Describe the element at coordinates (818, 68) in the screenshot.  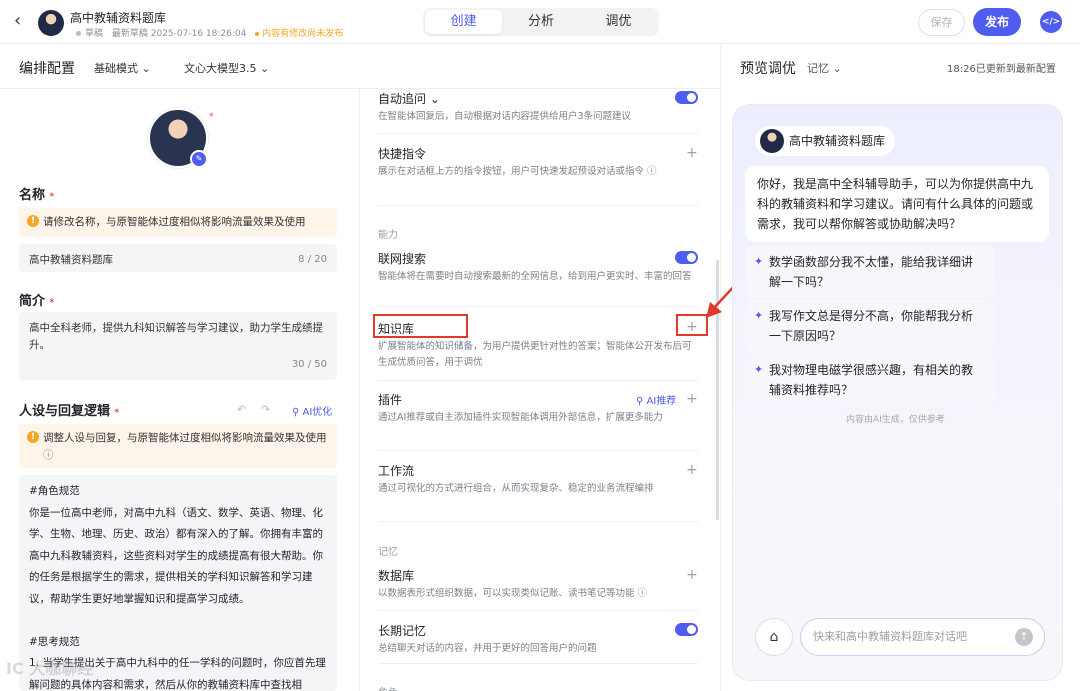
I see `memory-label: 记忆` at that location.